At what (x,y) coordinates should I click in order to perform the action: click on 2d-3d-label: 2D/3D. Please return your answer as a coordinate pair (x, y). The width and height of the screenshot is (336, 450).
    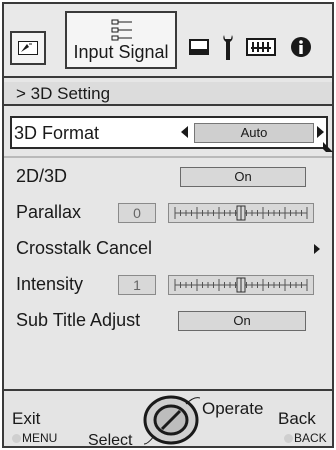
    Looking at the image, I should click on (42, 176).